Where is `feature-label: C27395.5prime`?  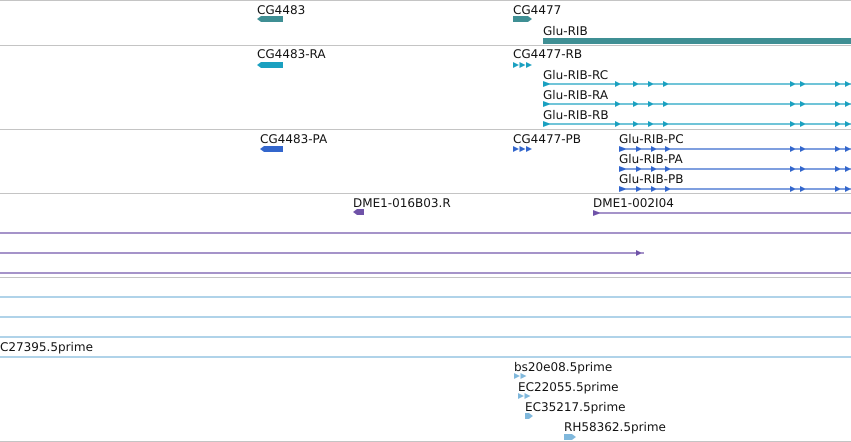
feature-label: C27395.5prime is located at coordinates (46, 347).